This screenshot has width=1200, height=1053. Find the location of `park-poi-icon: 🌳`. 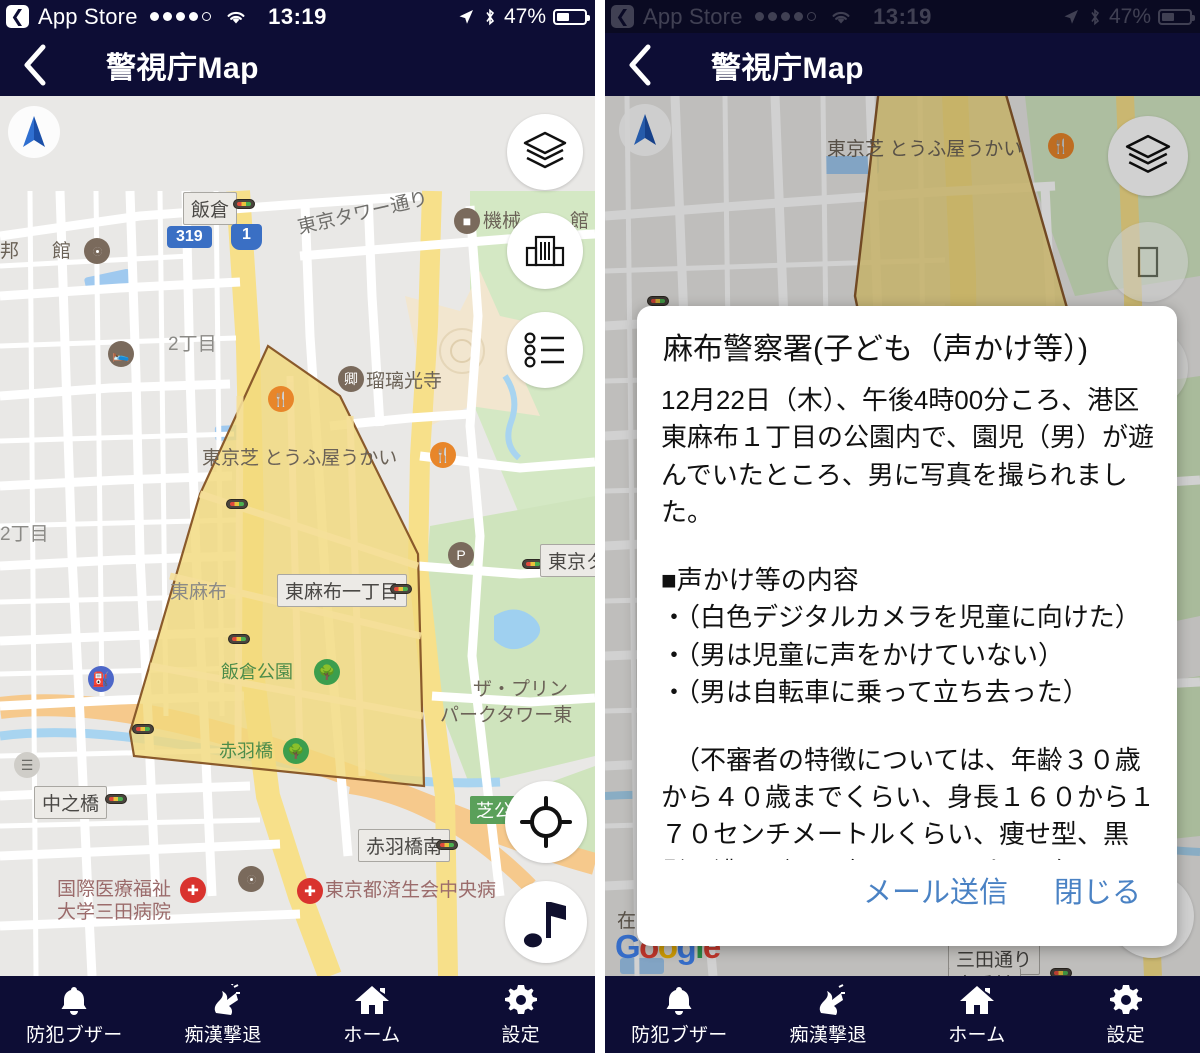

park-poi-icon: 🌳 is located at coordinates (327, 672).